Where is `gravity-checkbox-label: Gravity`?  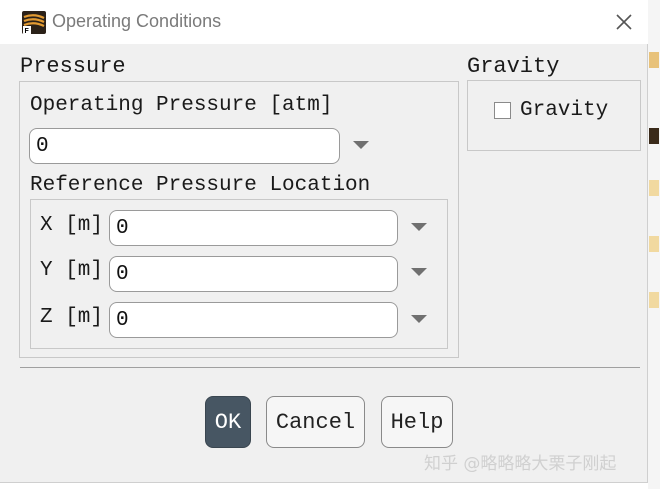
gravity-checkbox-label: Gravity is located at coordinates (564, 110).